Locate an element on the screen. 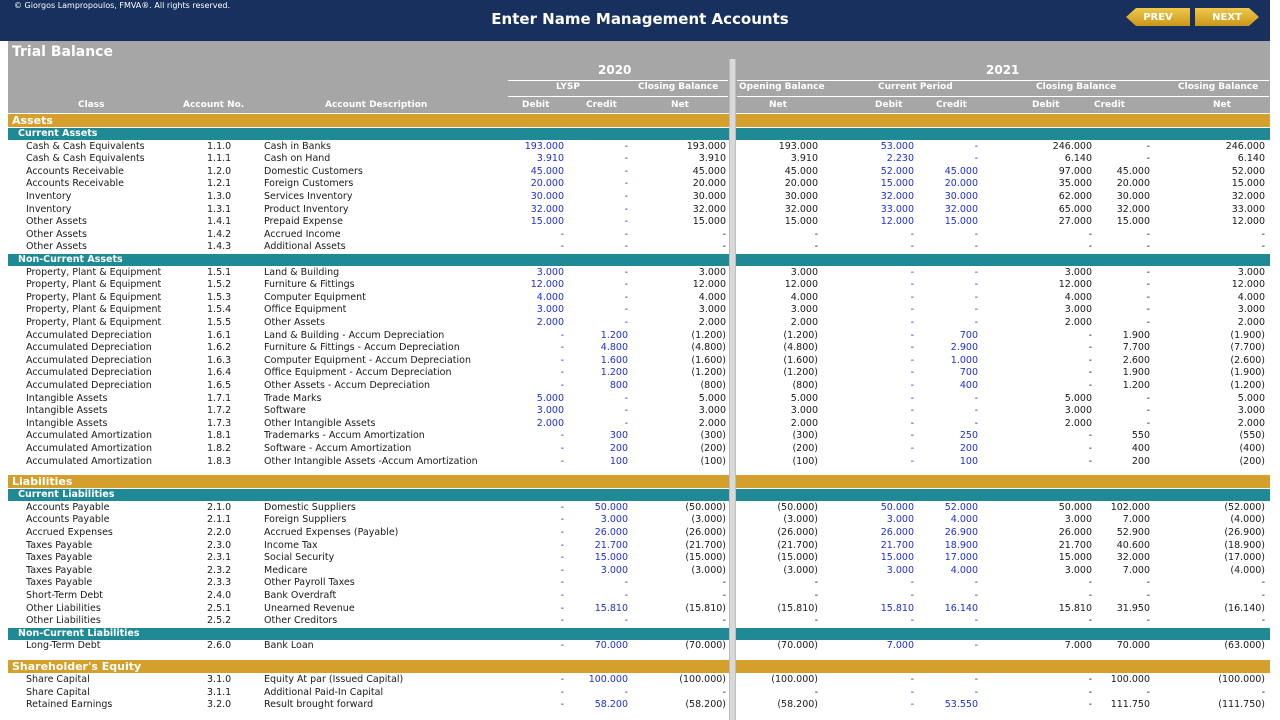  value-cell: 26.000 is located at coordinates (583, 533).